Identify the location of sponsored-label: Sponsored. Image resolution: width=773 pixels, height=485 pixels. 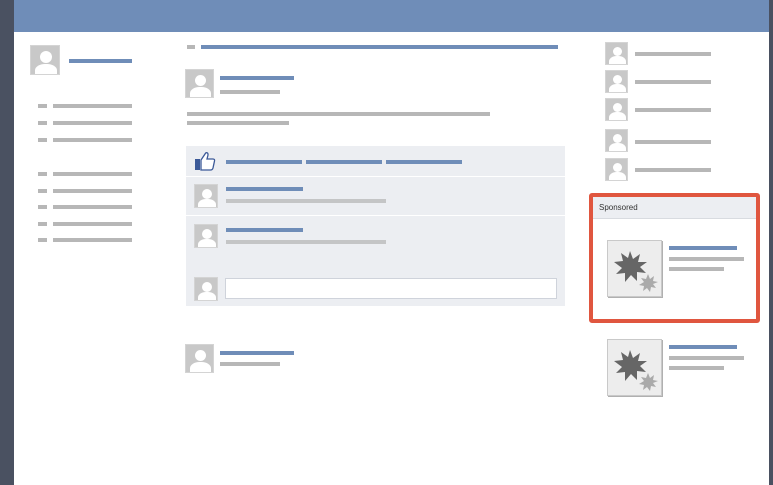
(618, 207).